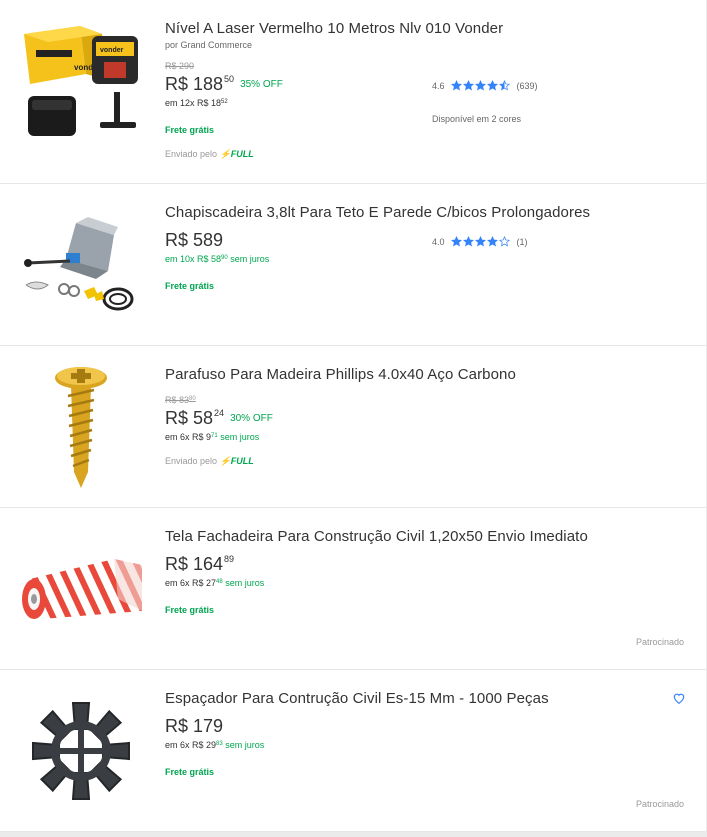  I want to click on rating-count: (1), so click(522, 241).